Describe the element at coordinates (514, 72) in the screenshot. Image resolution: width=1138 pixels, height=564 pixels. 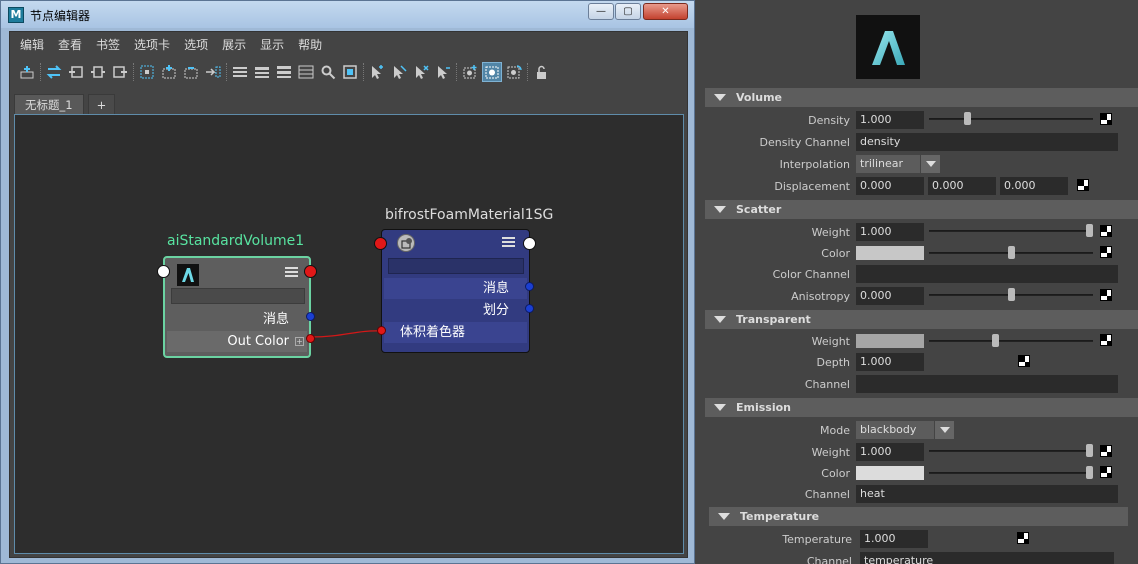
I see `update-swatches-icon` at that location.